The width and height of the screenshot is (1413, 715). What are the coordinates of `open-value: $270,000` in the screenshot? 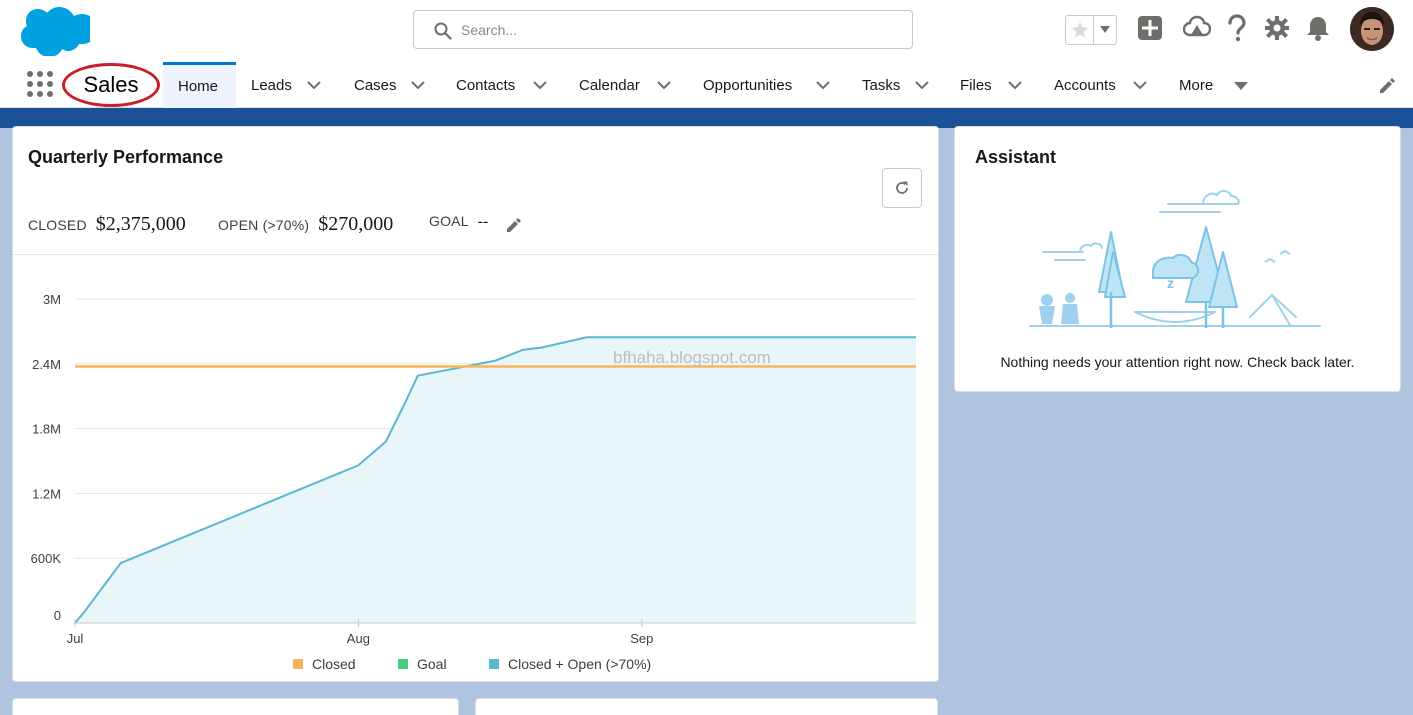 It's located at (356, 224).